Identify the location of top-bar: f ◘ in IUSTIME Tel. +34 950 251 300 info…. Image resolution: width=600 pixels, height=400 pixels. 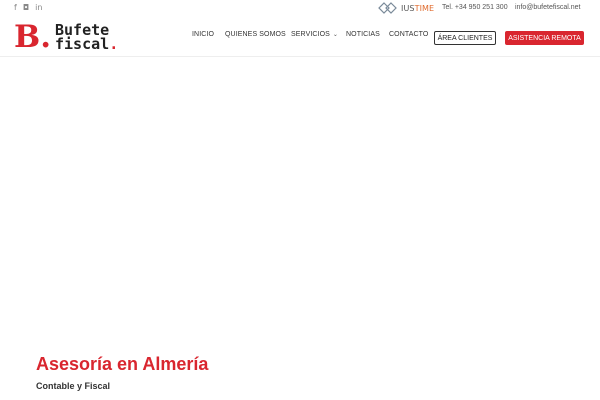
(300, 8).